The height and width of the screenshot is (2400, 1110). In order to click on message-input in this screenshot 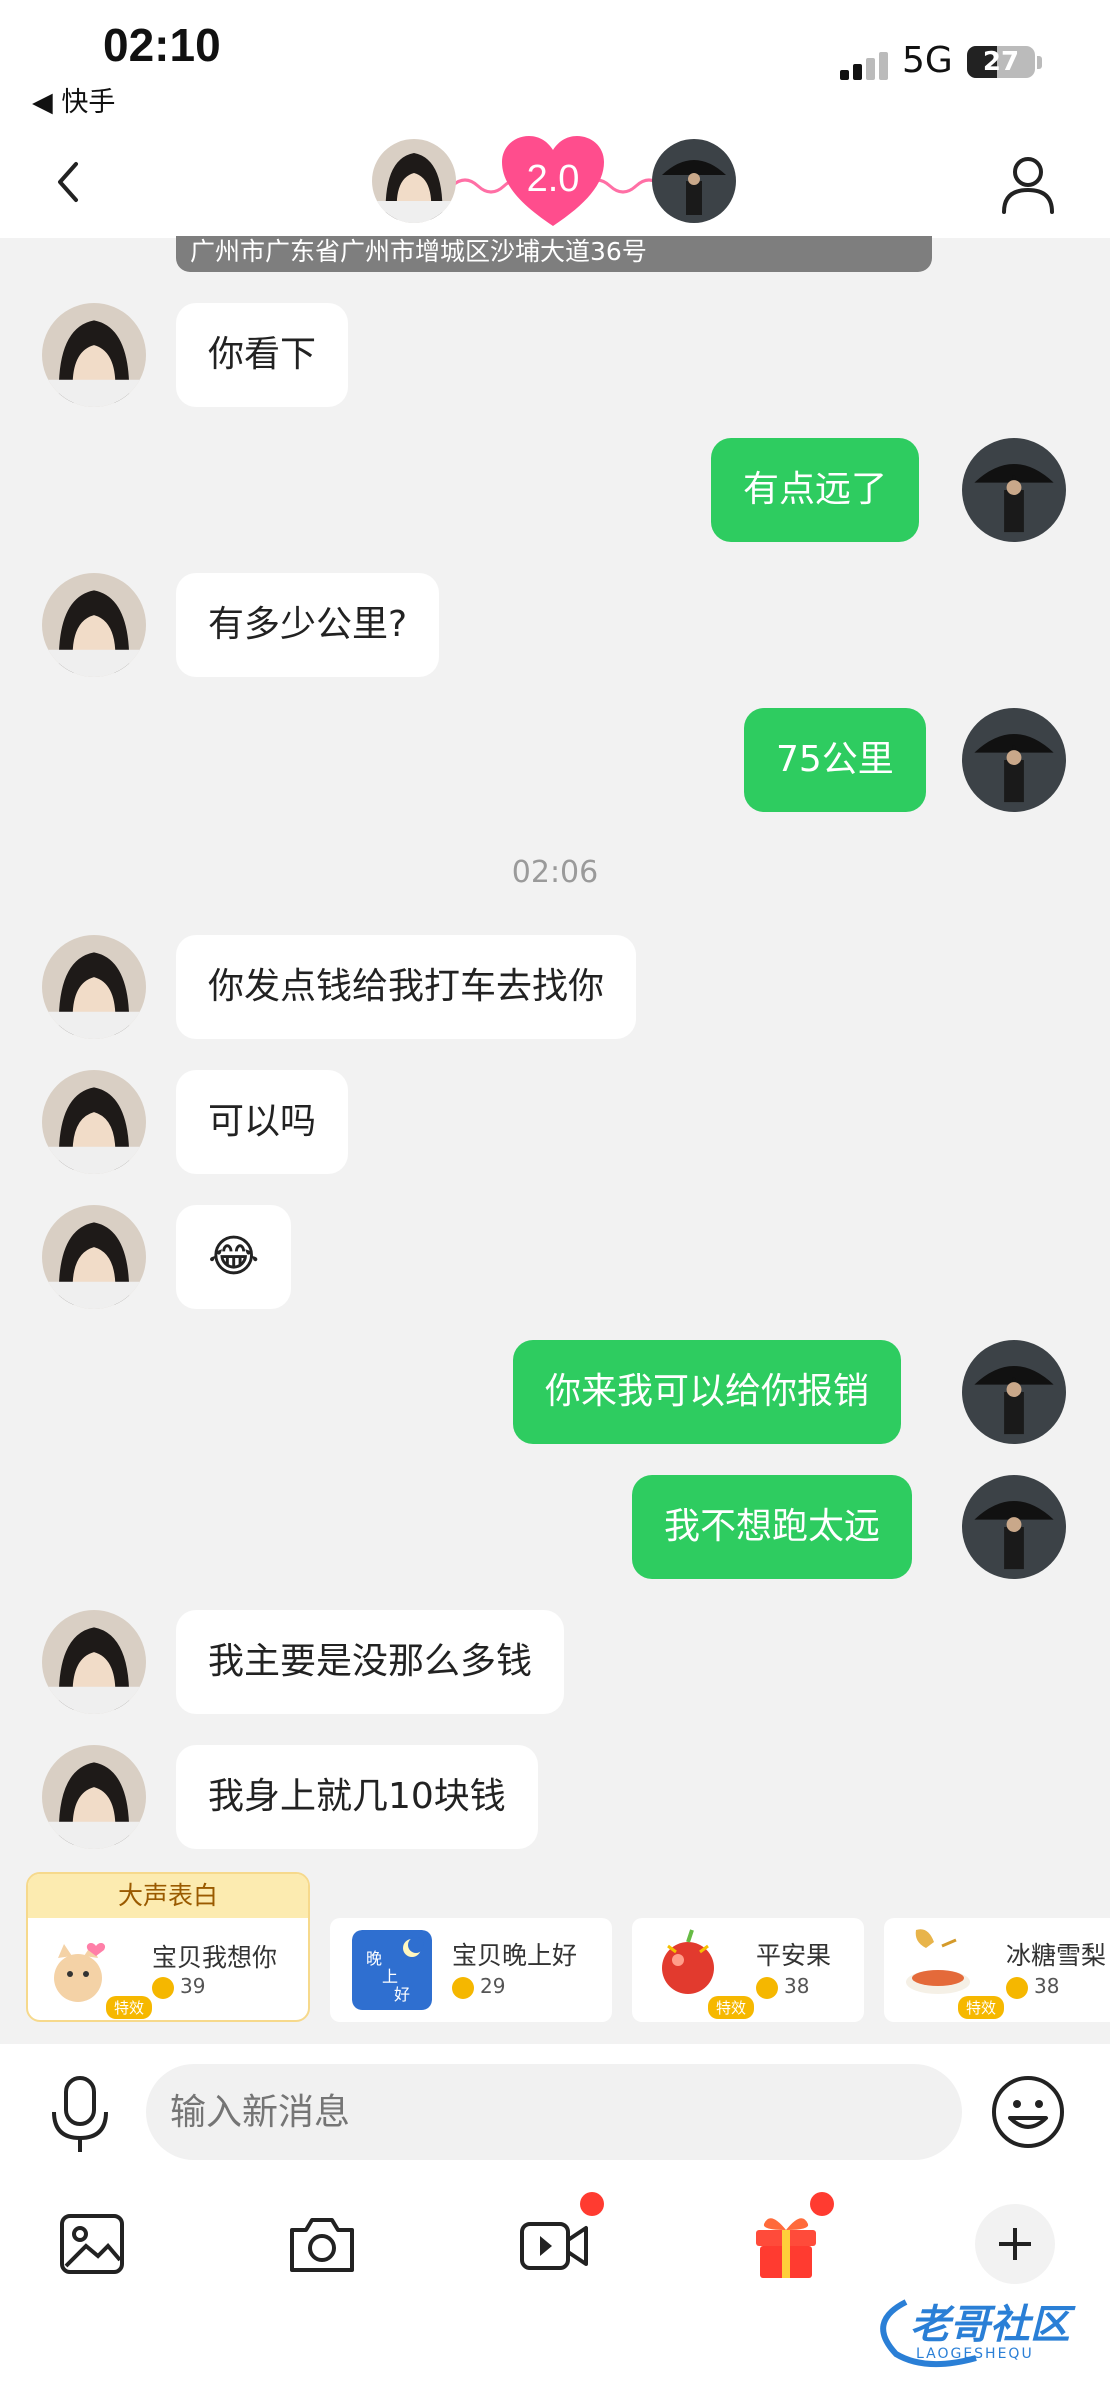, I will do `click(554, 2112)`.